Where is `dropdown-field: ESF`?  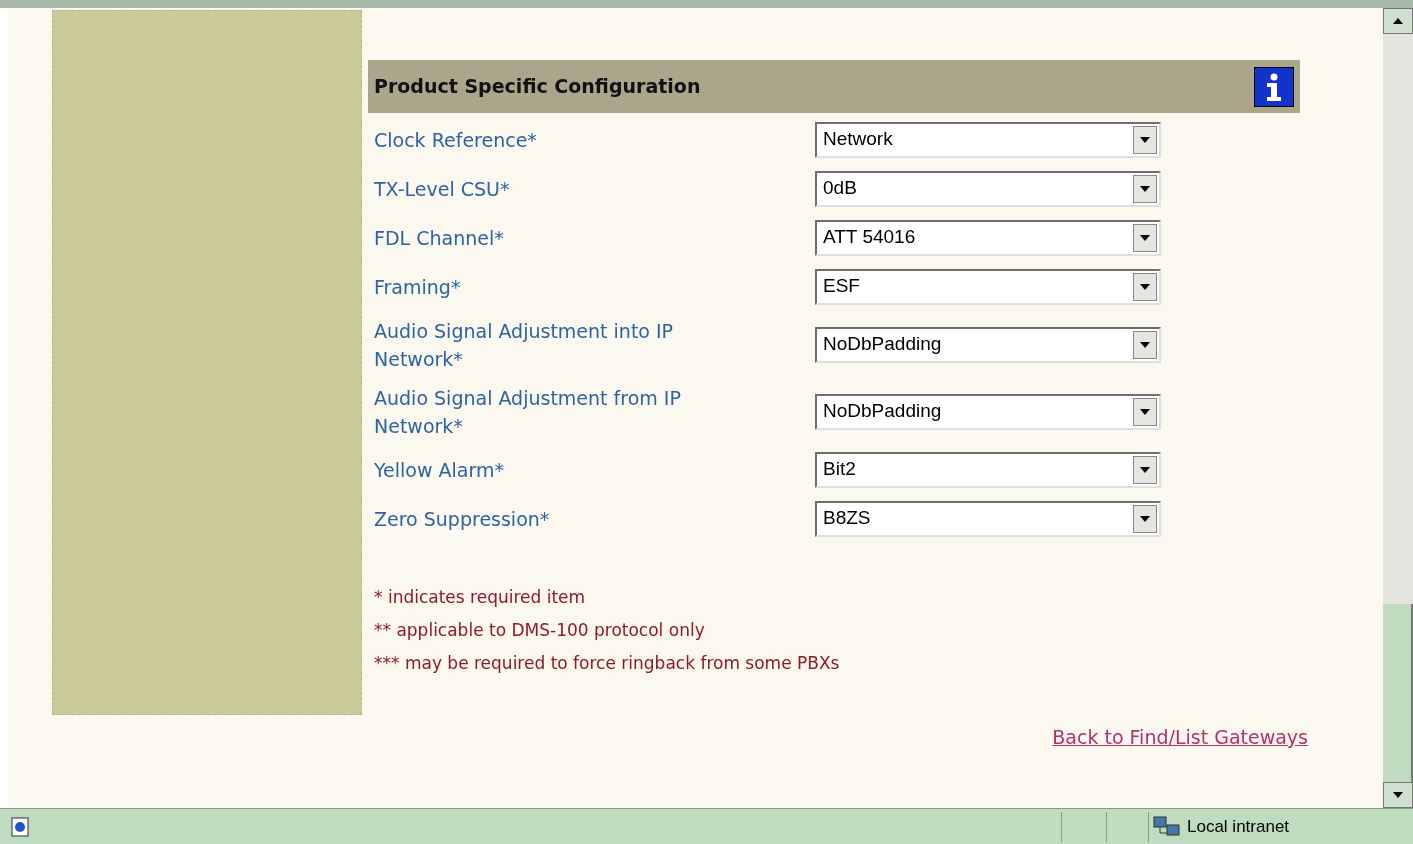 dropdown-field: ESF is located at coordinates (988, 286).